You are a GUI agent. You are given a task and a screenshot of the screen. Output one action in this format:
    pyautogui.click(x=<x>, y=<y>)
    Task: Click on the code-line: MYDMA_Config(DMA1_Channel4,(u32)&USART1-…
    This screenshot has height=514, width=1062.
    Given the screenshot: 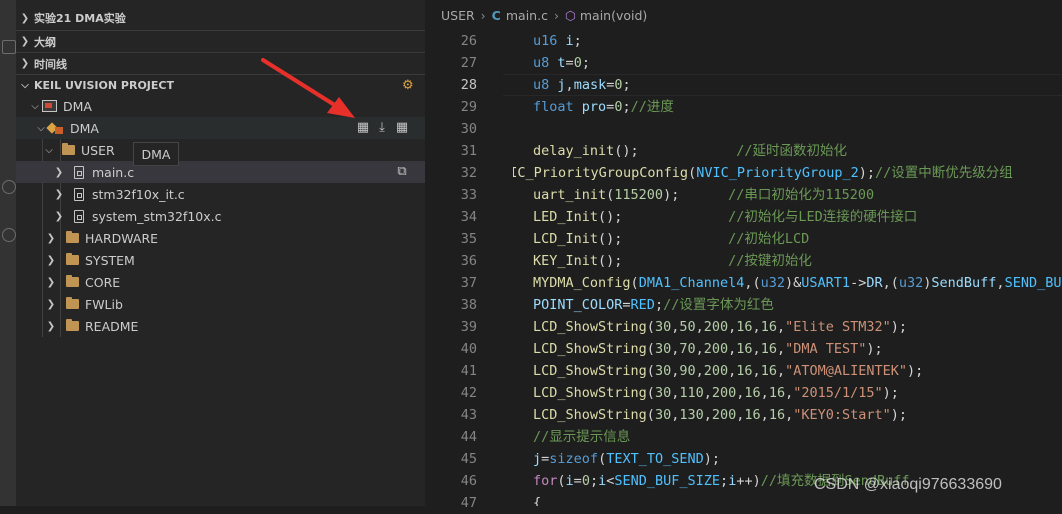 What is the action you would take?
    pyautogui.click(x=797, y=283)
    